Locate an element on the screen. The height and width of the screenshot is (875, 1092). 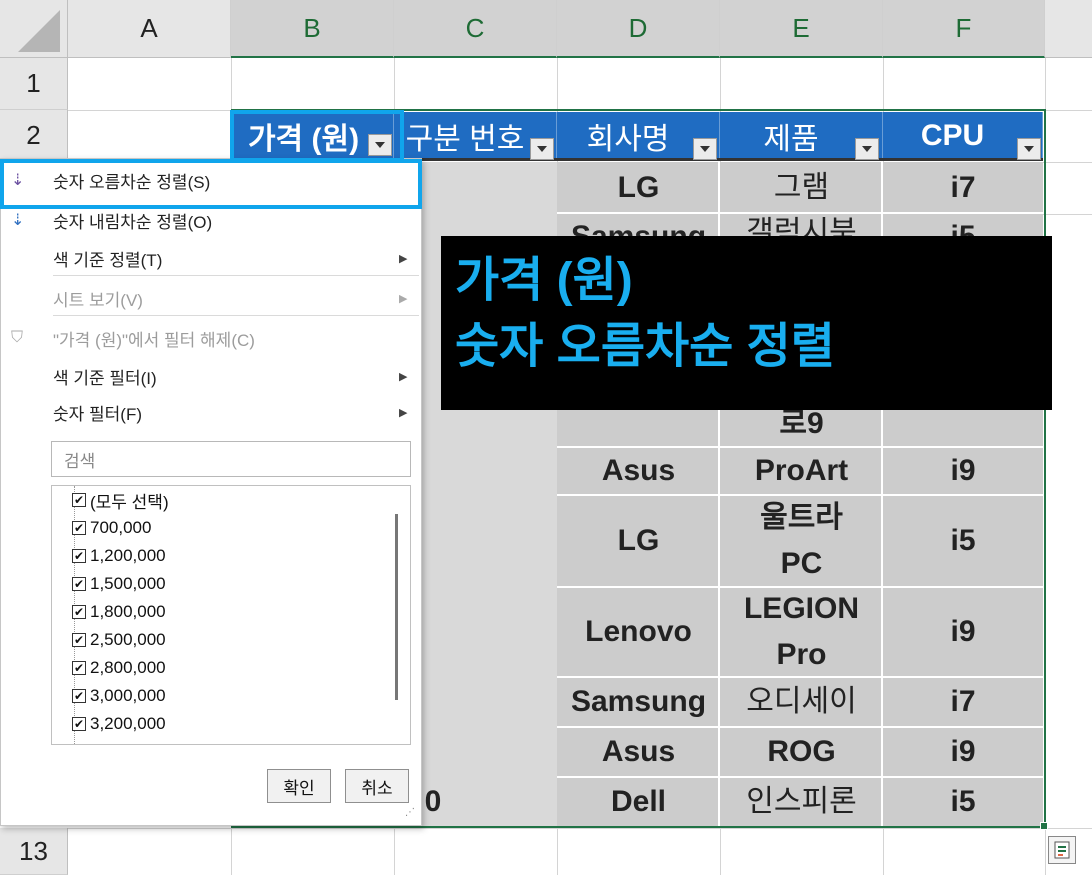
menu-filter-by-color: 색 기준 필터(I) ▶ is located at coordinates (211, 376).